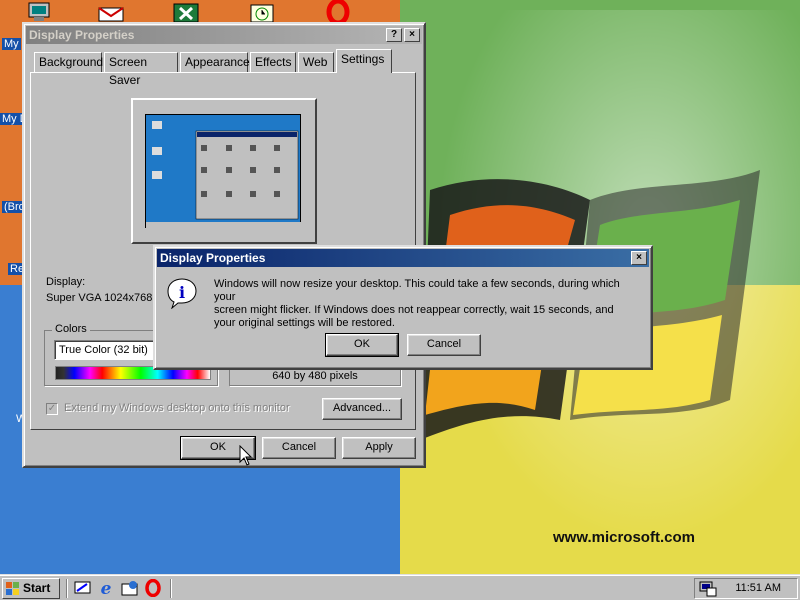  What do you see at coordinates (68, 62) in the screenshot?
I see `tab-background: Background` at bounding box center [68, 62].